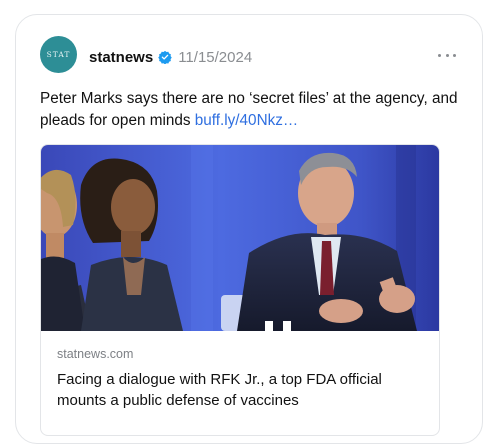 The width and height of the screenshot is (489, 444). Describe the element at coordinates (121, 57) in the screenshot. I see `author-name: statnews` at that location.